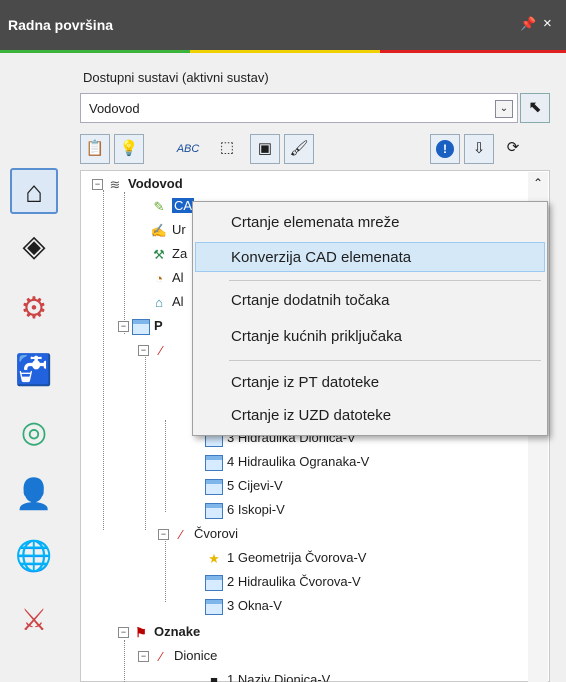 This screenshot has height=682, width=566. What do you see at coordinates (159, 206) in the screenshot?
I see `pencil-icon: ✎` at bounding box center [159, 206].